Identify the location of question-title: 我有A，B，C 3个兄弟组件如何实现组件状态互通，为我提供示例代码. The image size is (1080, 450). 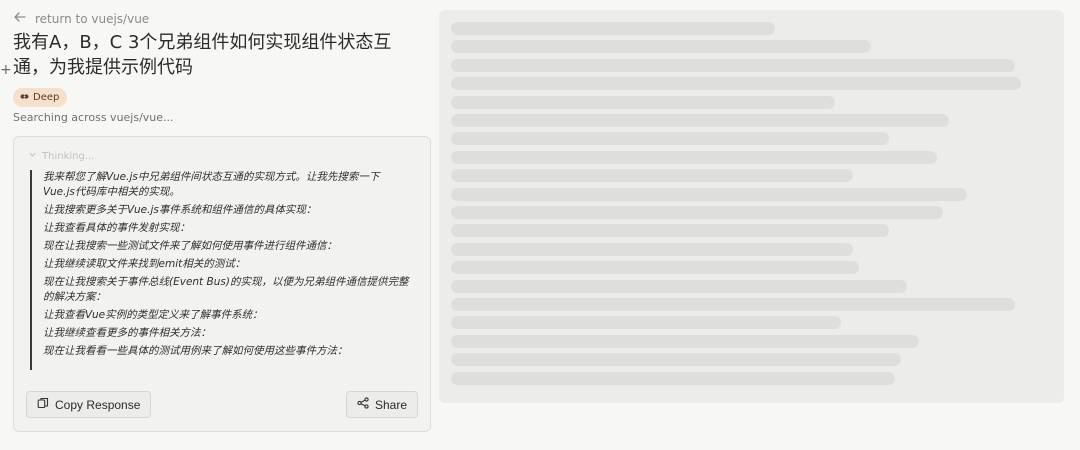
(202, 55).